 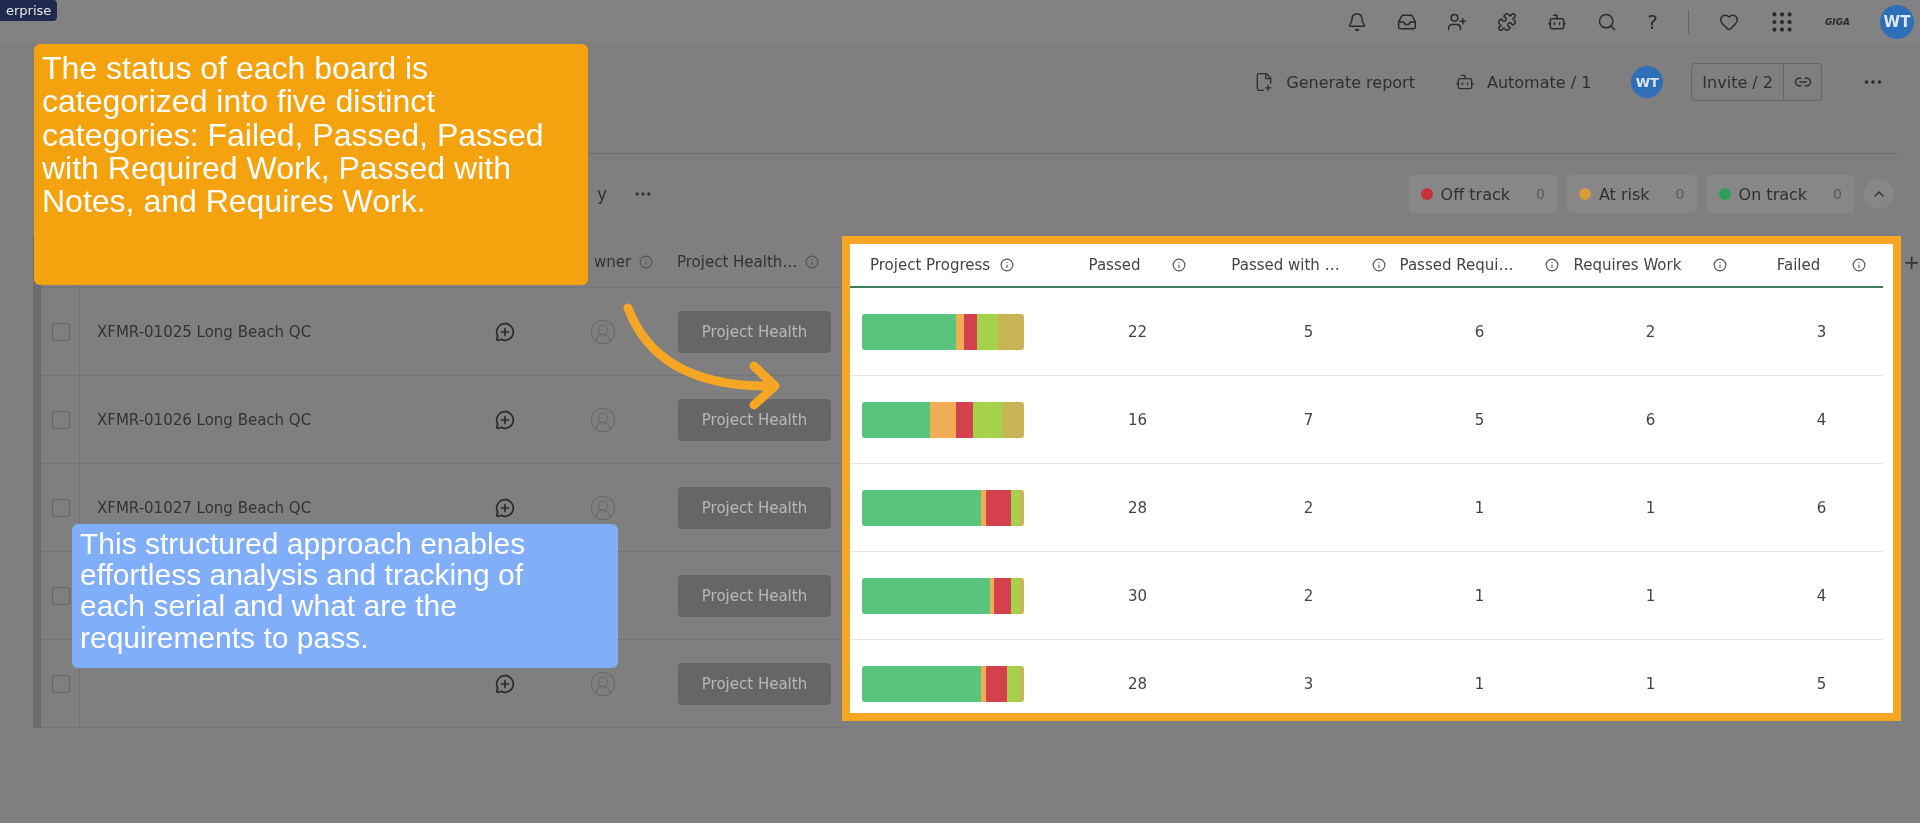 What do you see at coordinates (204, 419) in the screenshot?
I see `item-name: XFMR-01026 Long Beach QC` at bounding box center [204, 419].